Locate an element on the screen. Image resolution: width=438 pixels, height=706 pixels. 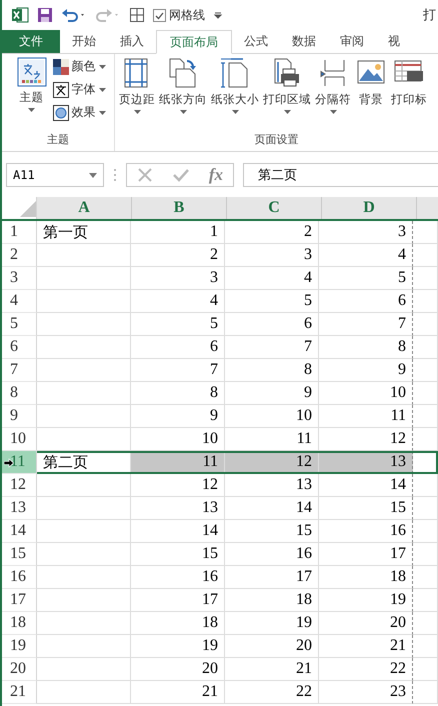
row-header: 3 is located at coordinates (19, 278).